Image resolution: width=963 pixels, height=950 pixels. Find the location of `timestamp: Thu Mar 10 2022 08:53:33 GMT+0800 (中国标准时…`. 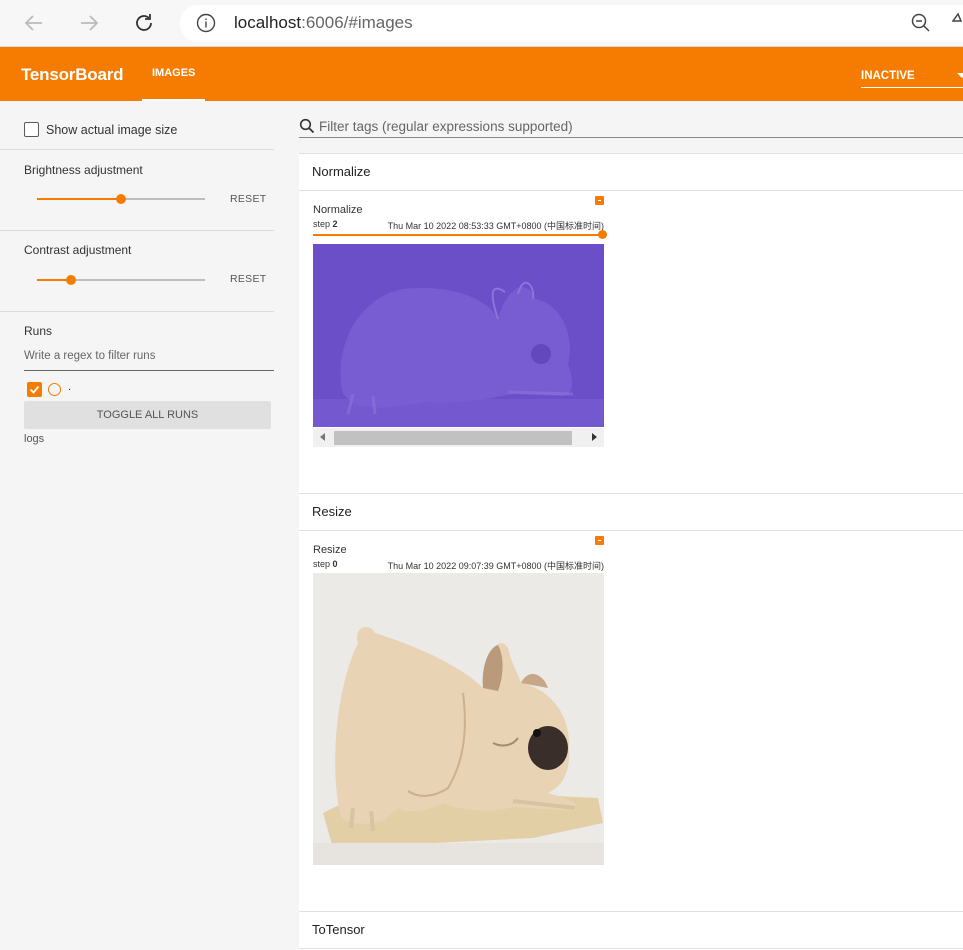

timestamp: Thu Mar 10 2022 08:53:33 GMT+0800 (中国标准时… is located at coordinates (495, 226).